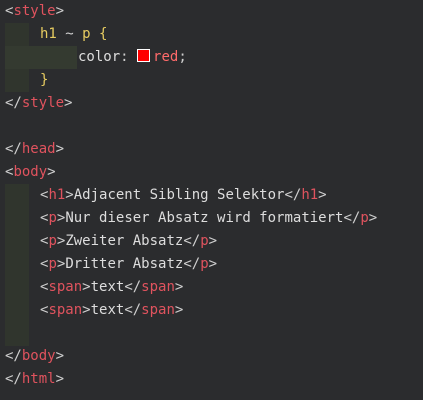 This screenshot has height=400, width=423. Describe the element at coordinates (35, 379) in the screenshot. I see `code-line-html-close: </html>` at that location.